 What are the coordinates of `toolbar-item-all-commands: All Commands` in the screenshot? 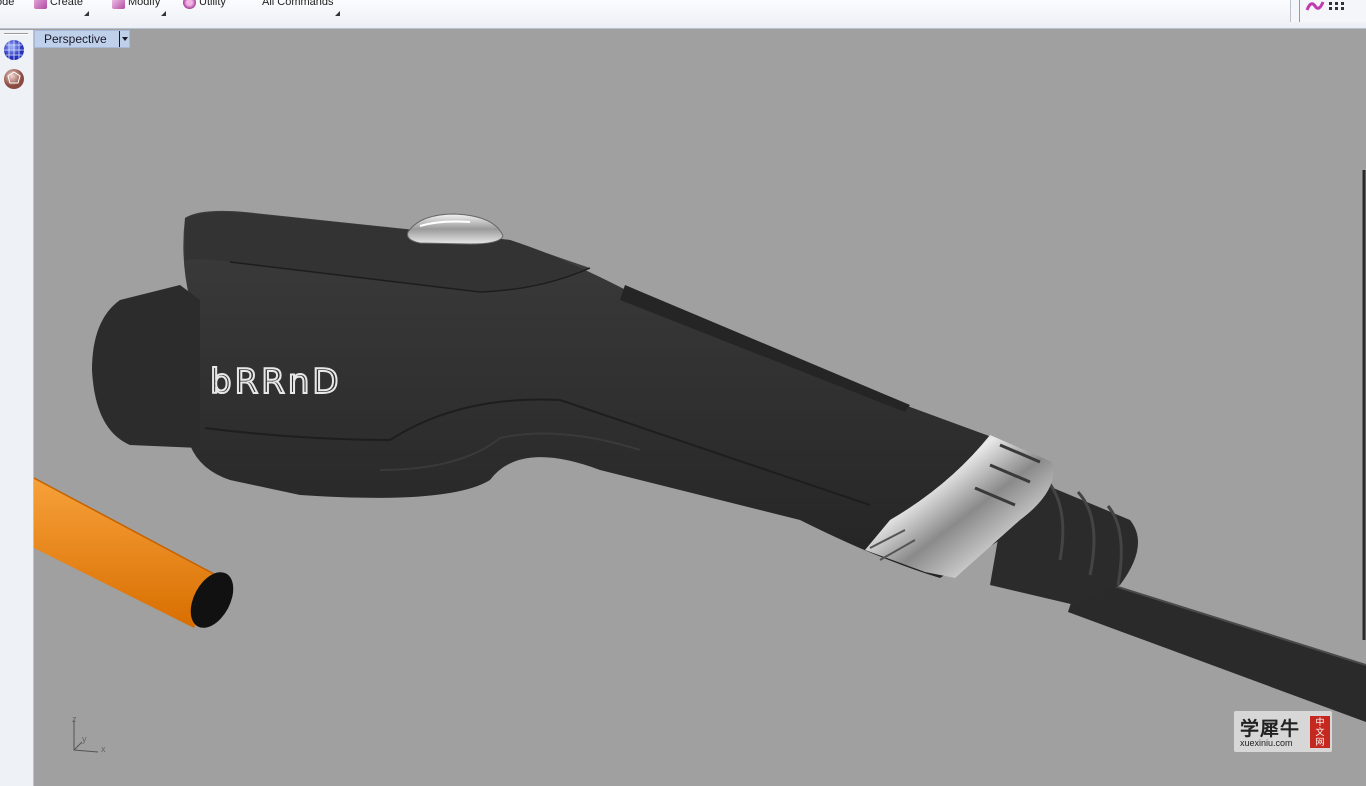 It's located at (301, 8).